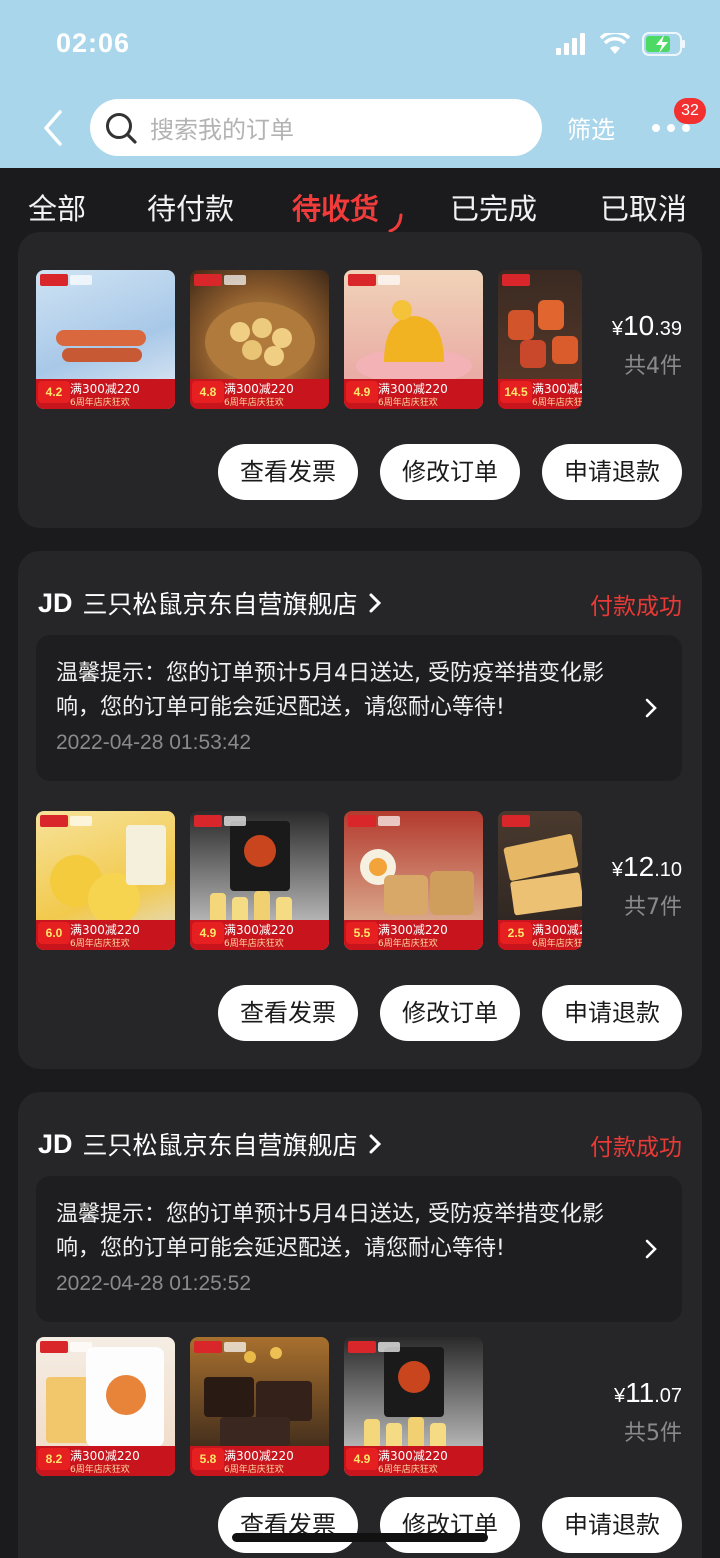  What do you see at coordinates (53, 128) in the screenshot?
I see `back-icon` at bounding box center [53, 128].